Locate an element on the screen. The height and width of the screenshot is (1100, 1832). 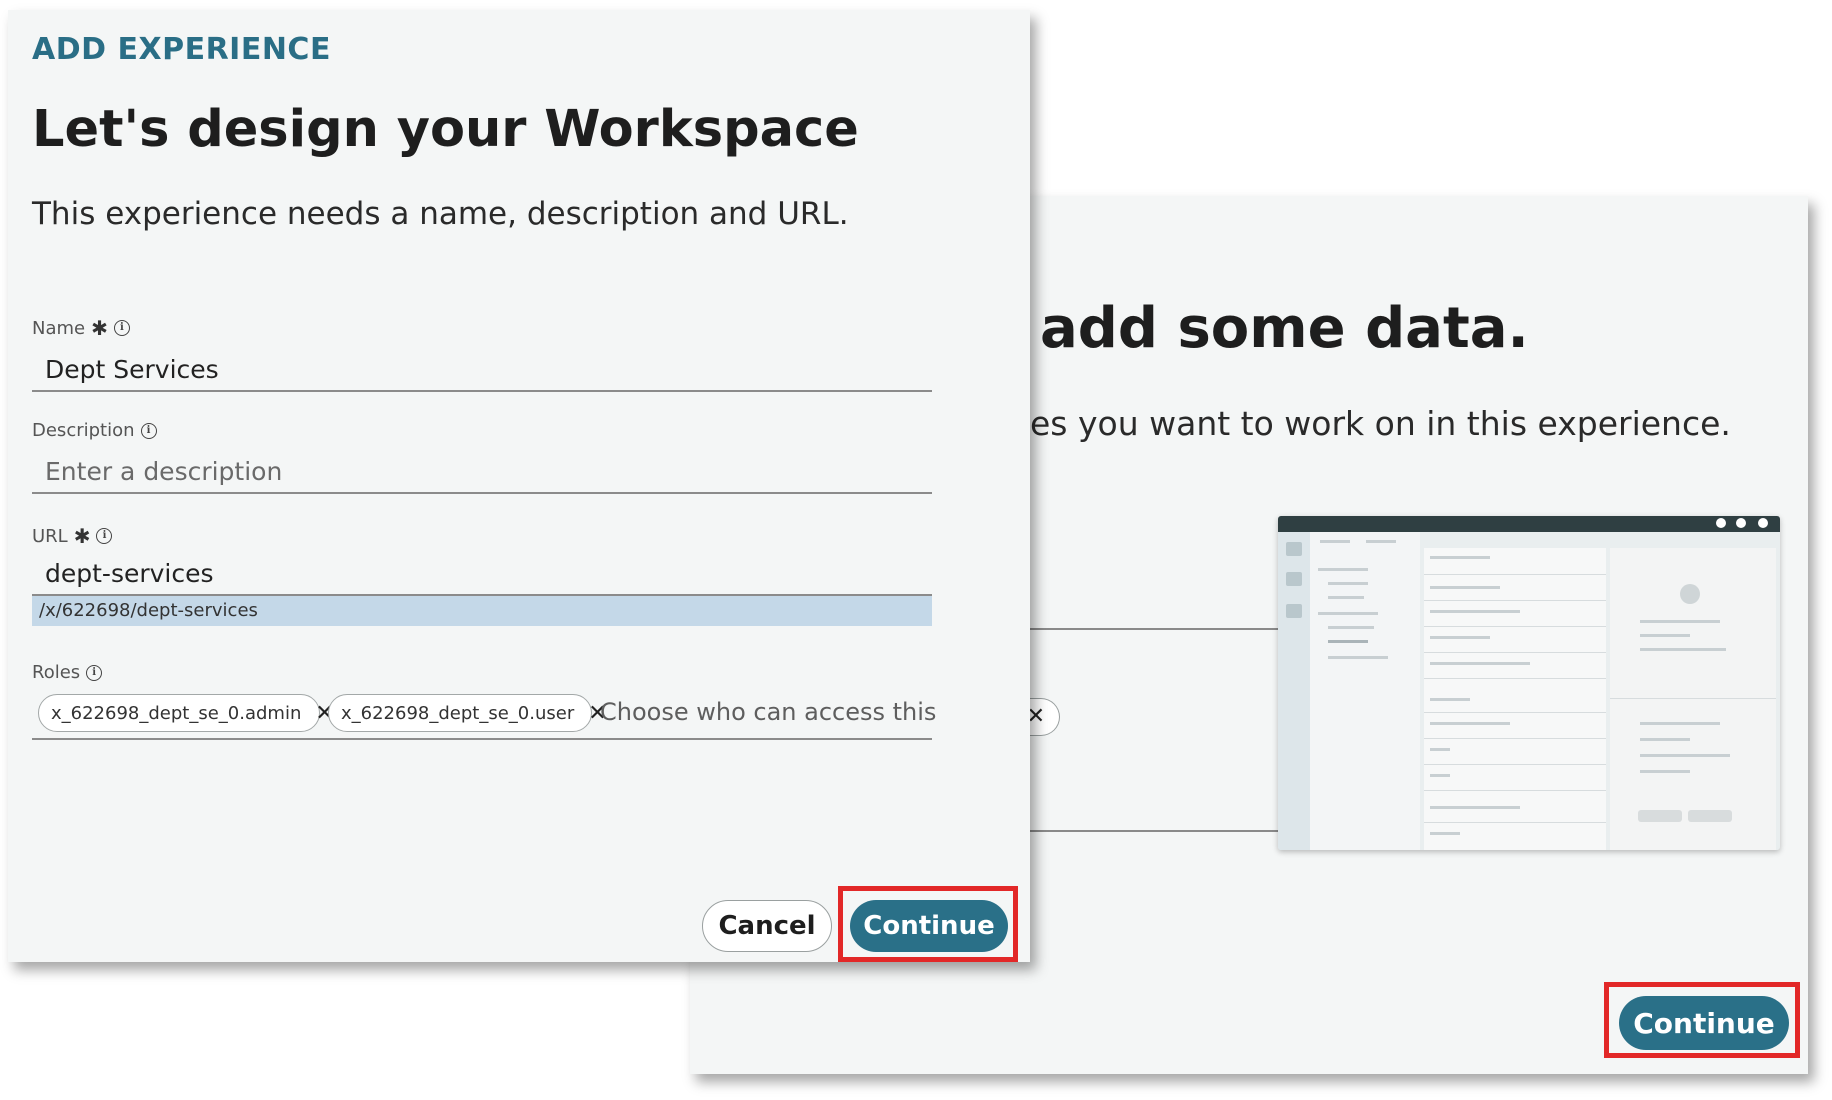
workspace-preview-illustration is located at coordinates (1529, 683).